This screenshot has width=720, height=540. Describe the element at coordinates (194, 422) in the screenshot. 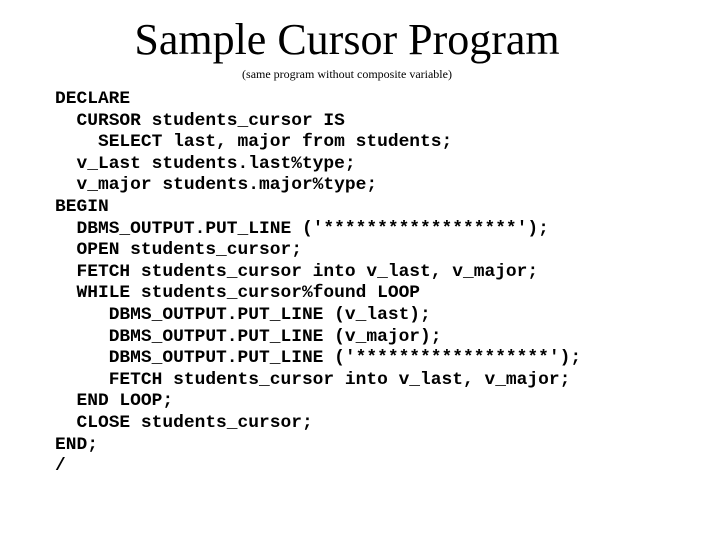

I see `code-text: CLOSE students_cursor;` at that location.